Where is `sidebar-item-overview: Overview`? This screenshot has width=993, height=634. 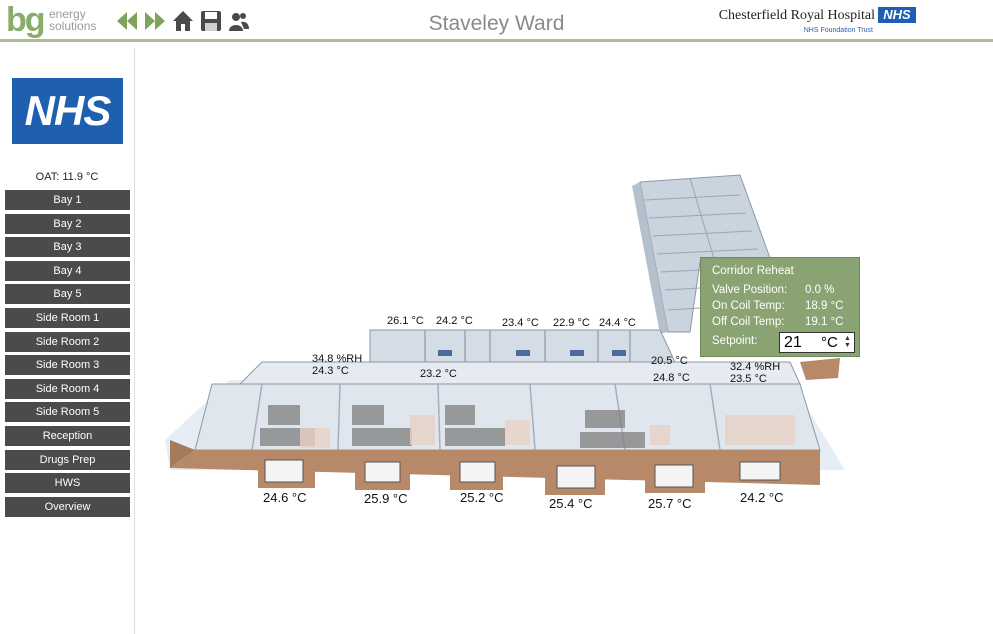 sidebar-item-overview: Overview is located at coordinates (67, 506).